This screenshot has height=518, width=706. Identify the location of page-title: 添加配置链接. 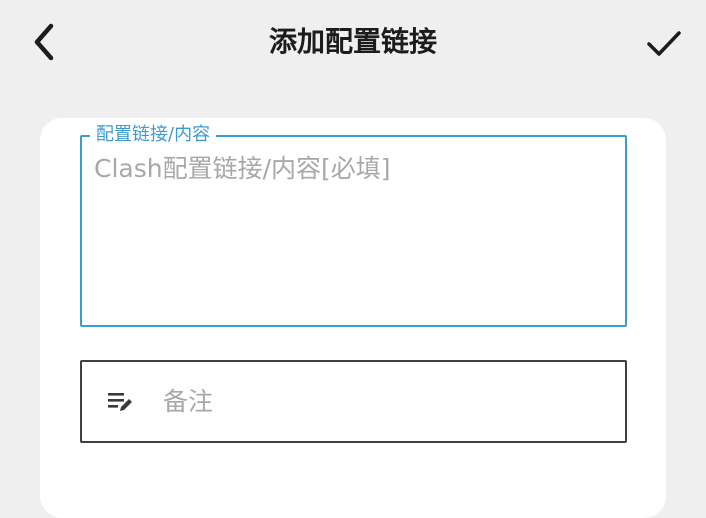
(352, 41).